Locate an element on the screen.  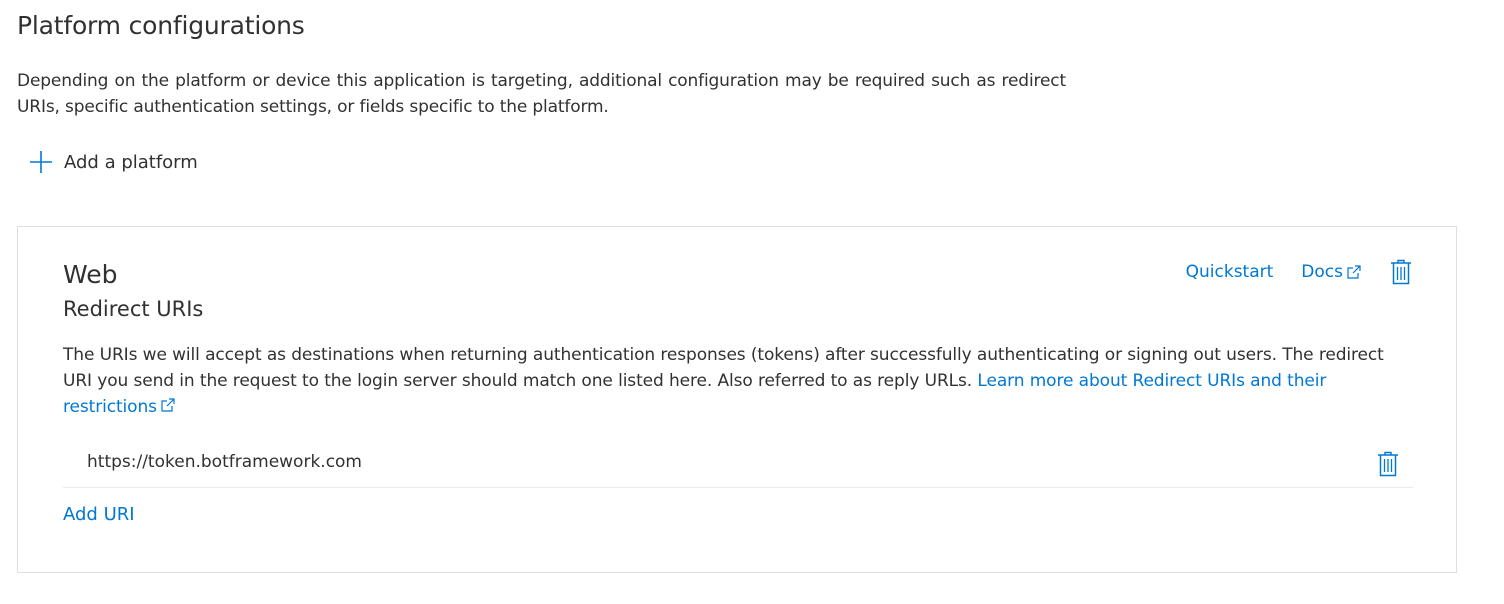
card-actions: Quickstart Docs is located at coordinates (1299, 272).